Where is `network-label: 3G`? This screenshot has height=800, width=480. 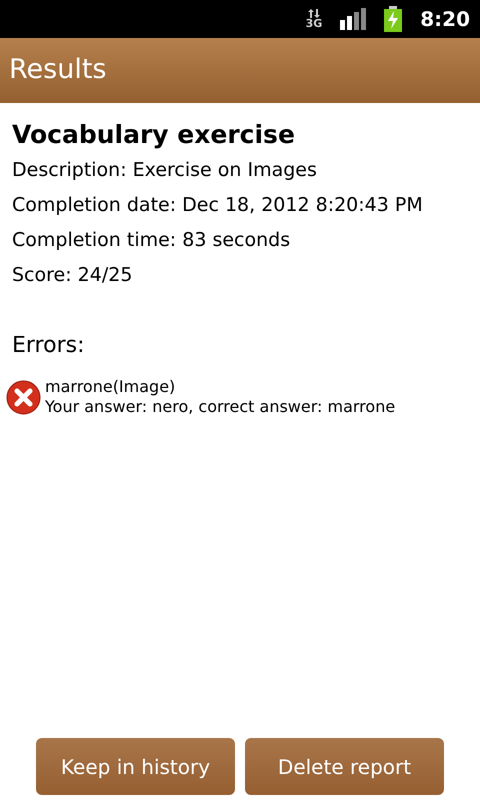 network-label: 3G is located at coordinates (314, 23).